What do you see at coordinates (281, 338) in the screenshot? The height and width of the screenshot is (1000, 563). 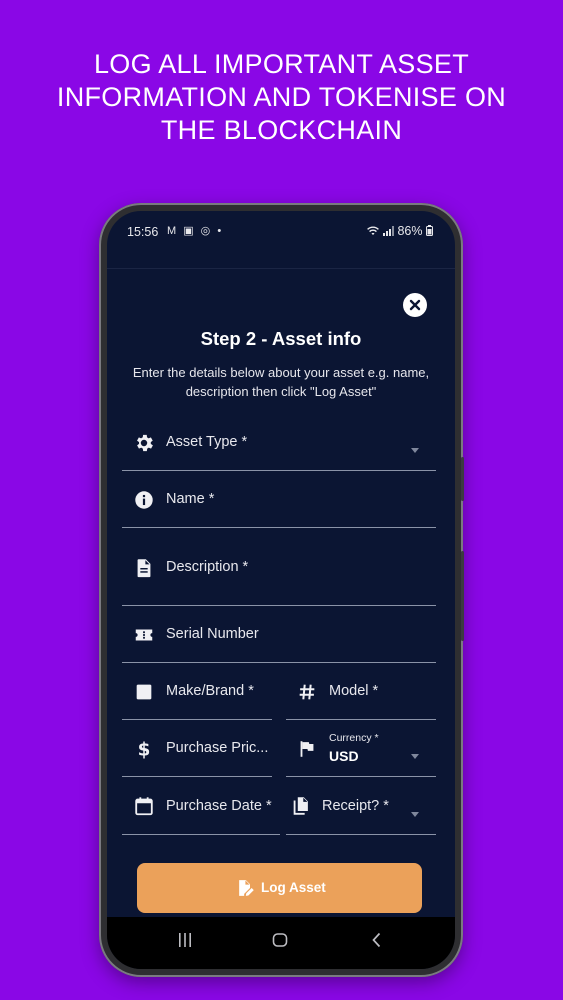 I see `step-title: Step 2 - Asset info` at bounding box center [281, 338].